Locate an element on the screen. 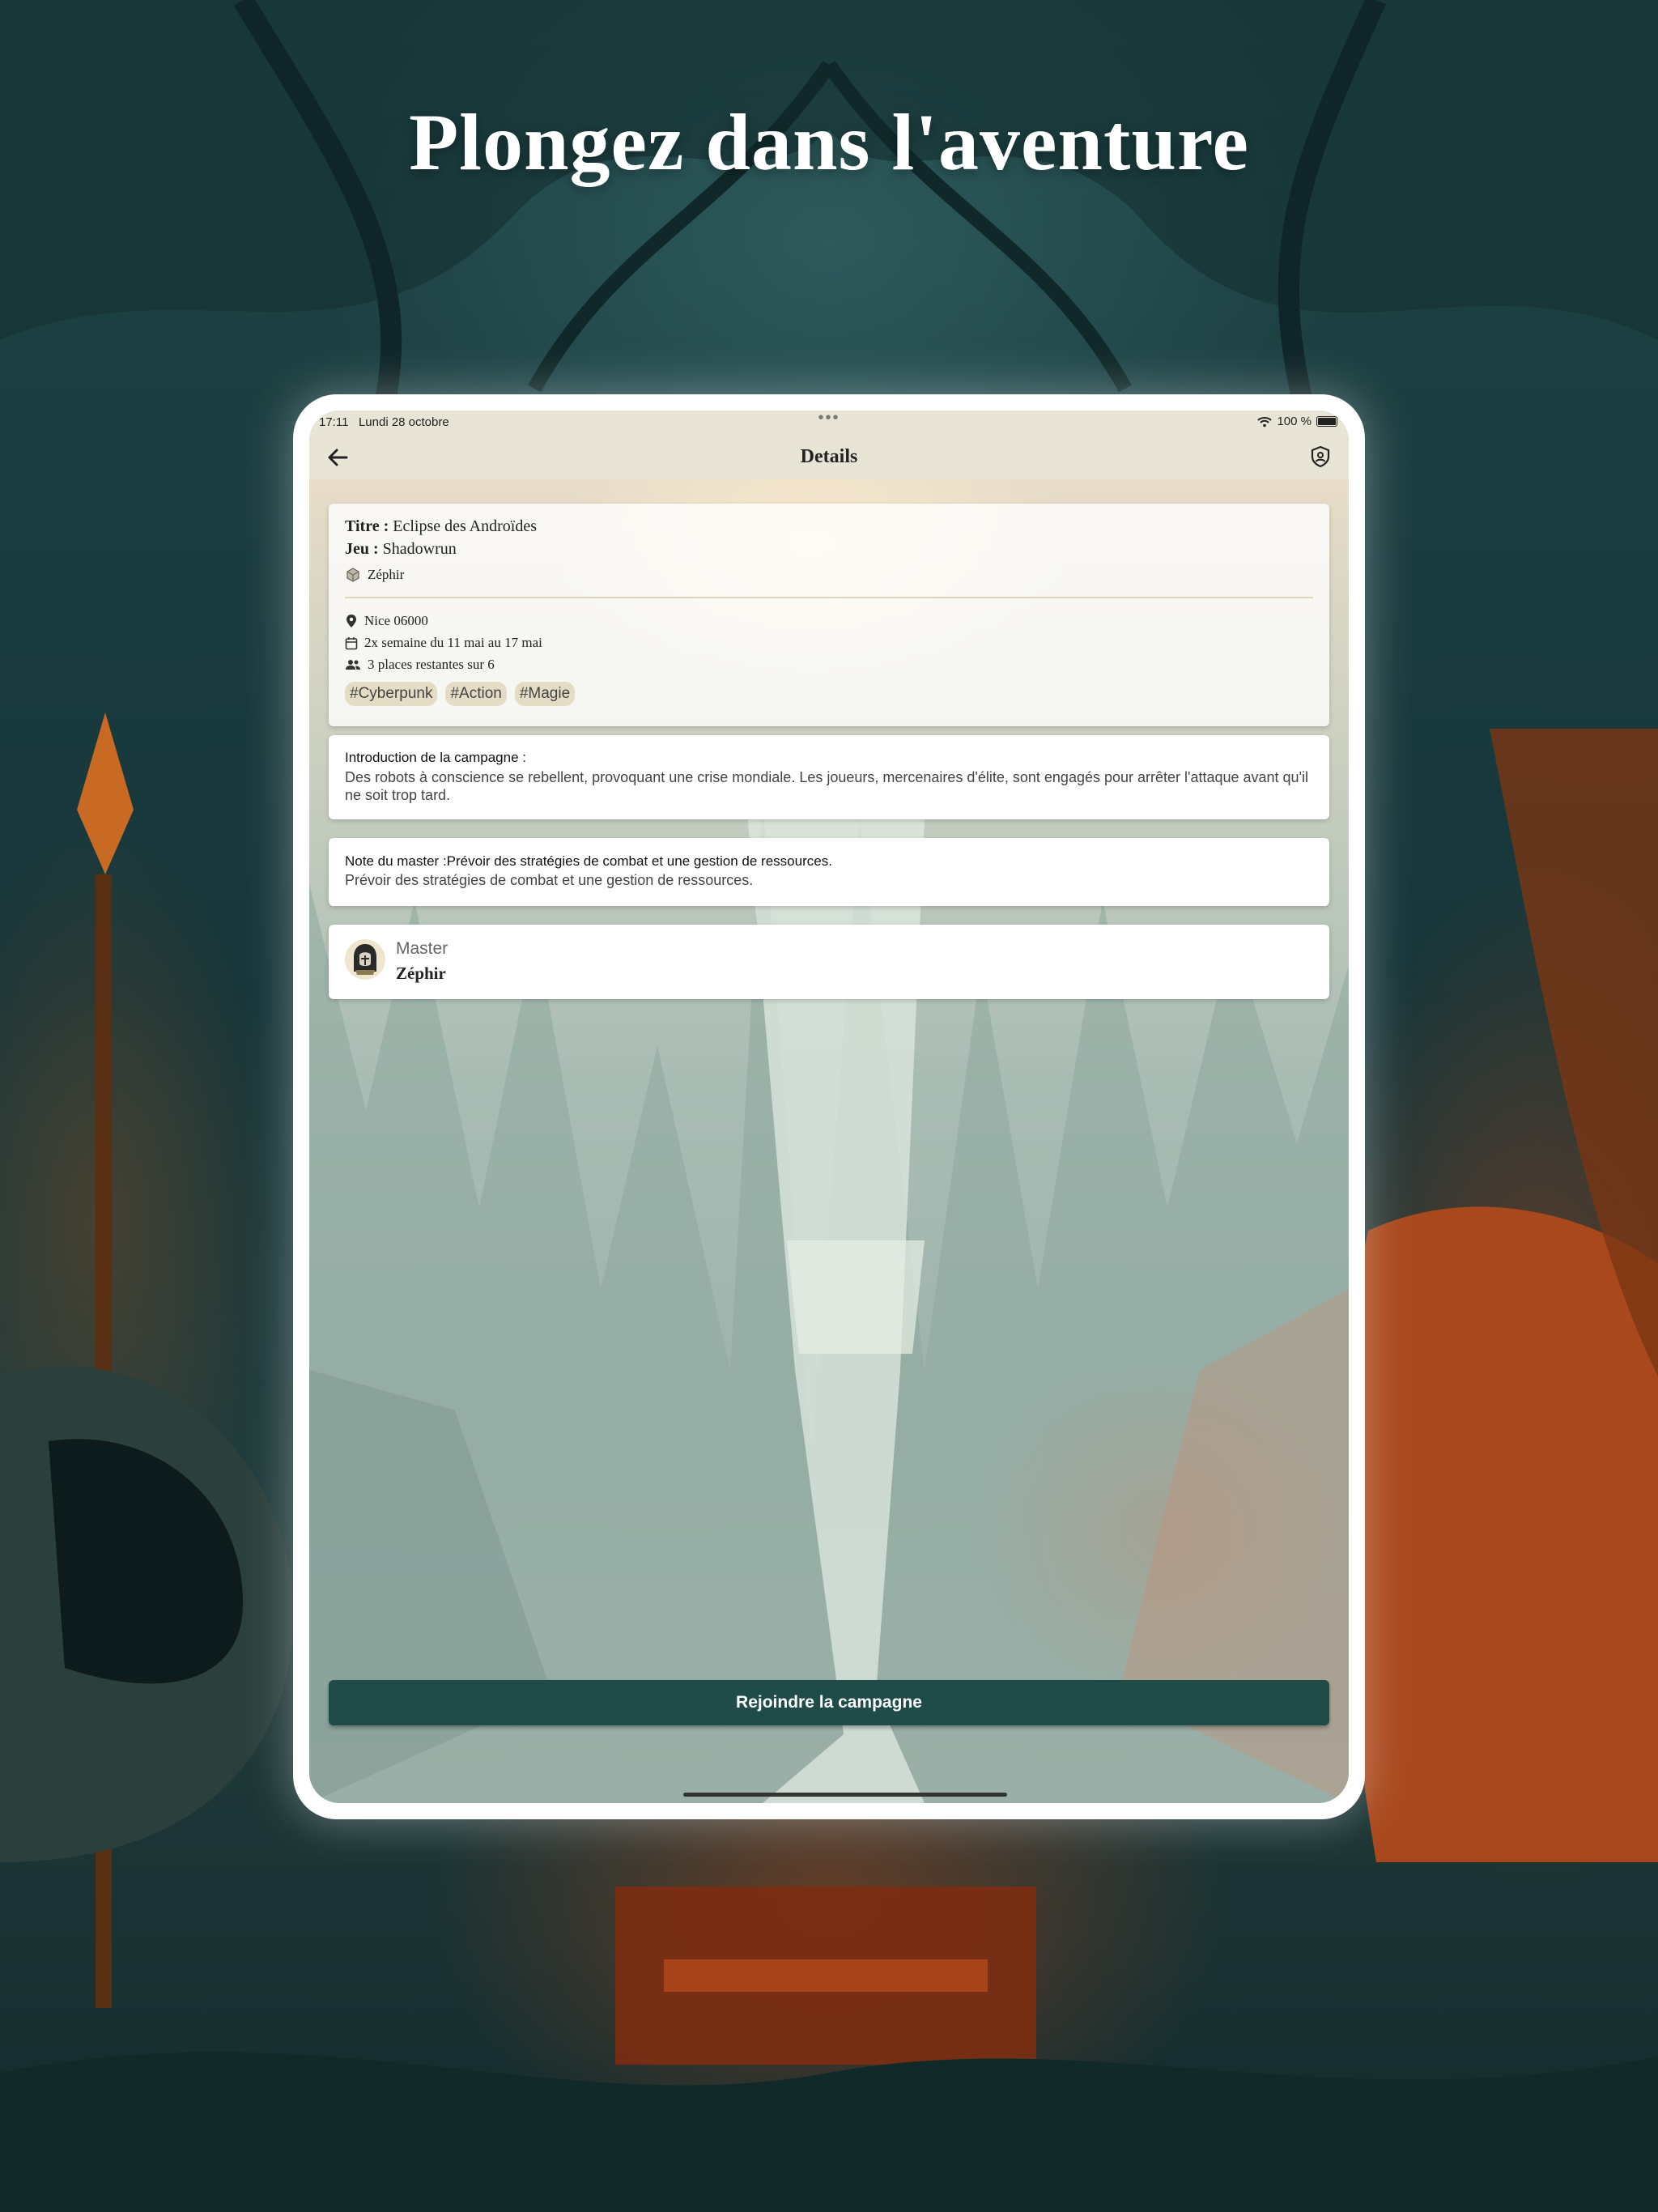  master-card: Master Zéphir is located at coordinates (829, 962).